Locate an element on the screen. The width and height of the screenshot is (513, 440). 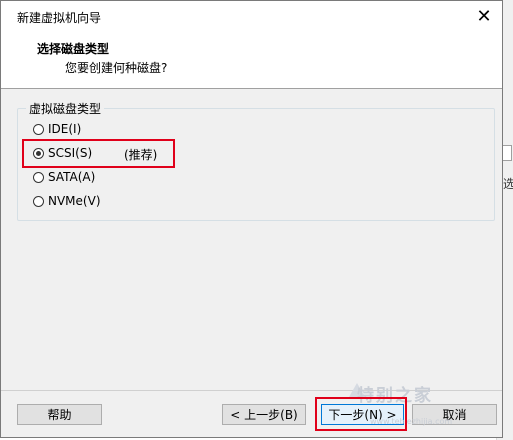
back-button: < 上一步(B) is located at coordinates (264, 414).